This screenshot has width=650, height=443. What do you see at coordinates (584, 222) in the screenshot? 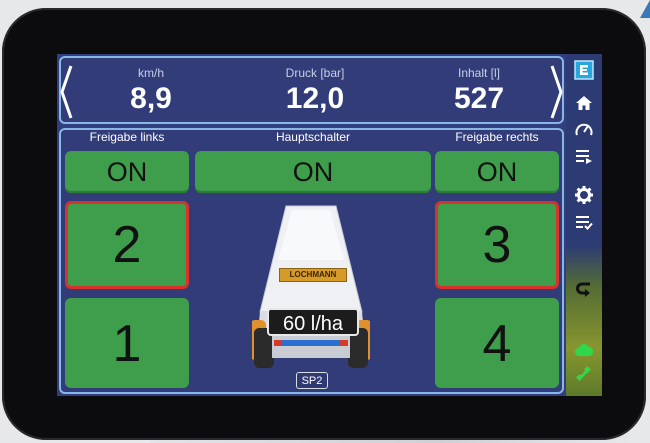
I see `list-check-icon` at bounding box center [584, 222].